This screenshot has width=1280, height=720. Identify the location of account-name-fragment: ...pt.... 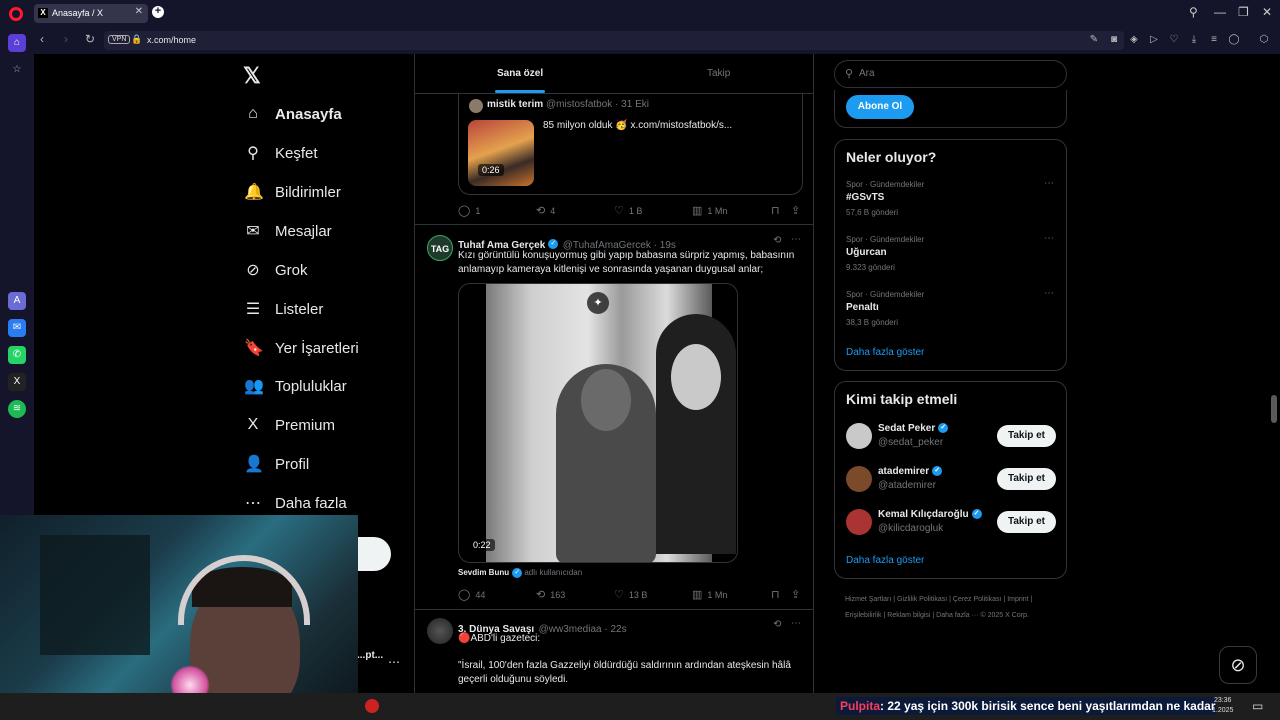
(370, 655).